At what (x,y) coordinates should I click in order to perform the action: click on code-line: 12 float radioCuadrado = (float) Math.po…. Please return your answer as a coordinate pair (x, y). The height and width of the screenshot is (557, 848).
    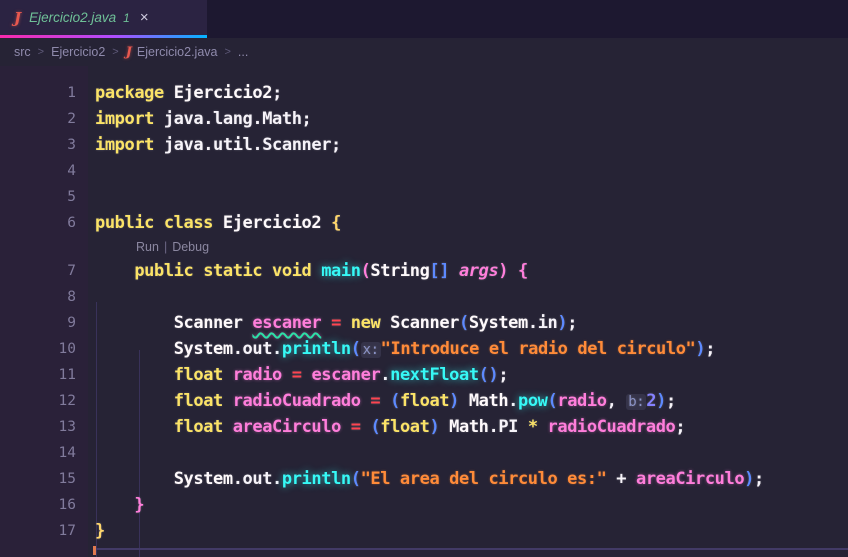
    Looking at the image, I should click on (424, 401).